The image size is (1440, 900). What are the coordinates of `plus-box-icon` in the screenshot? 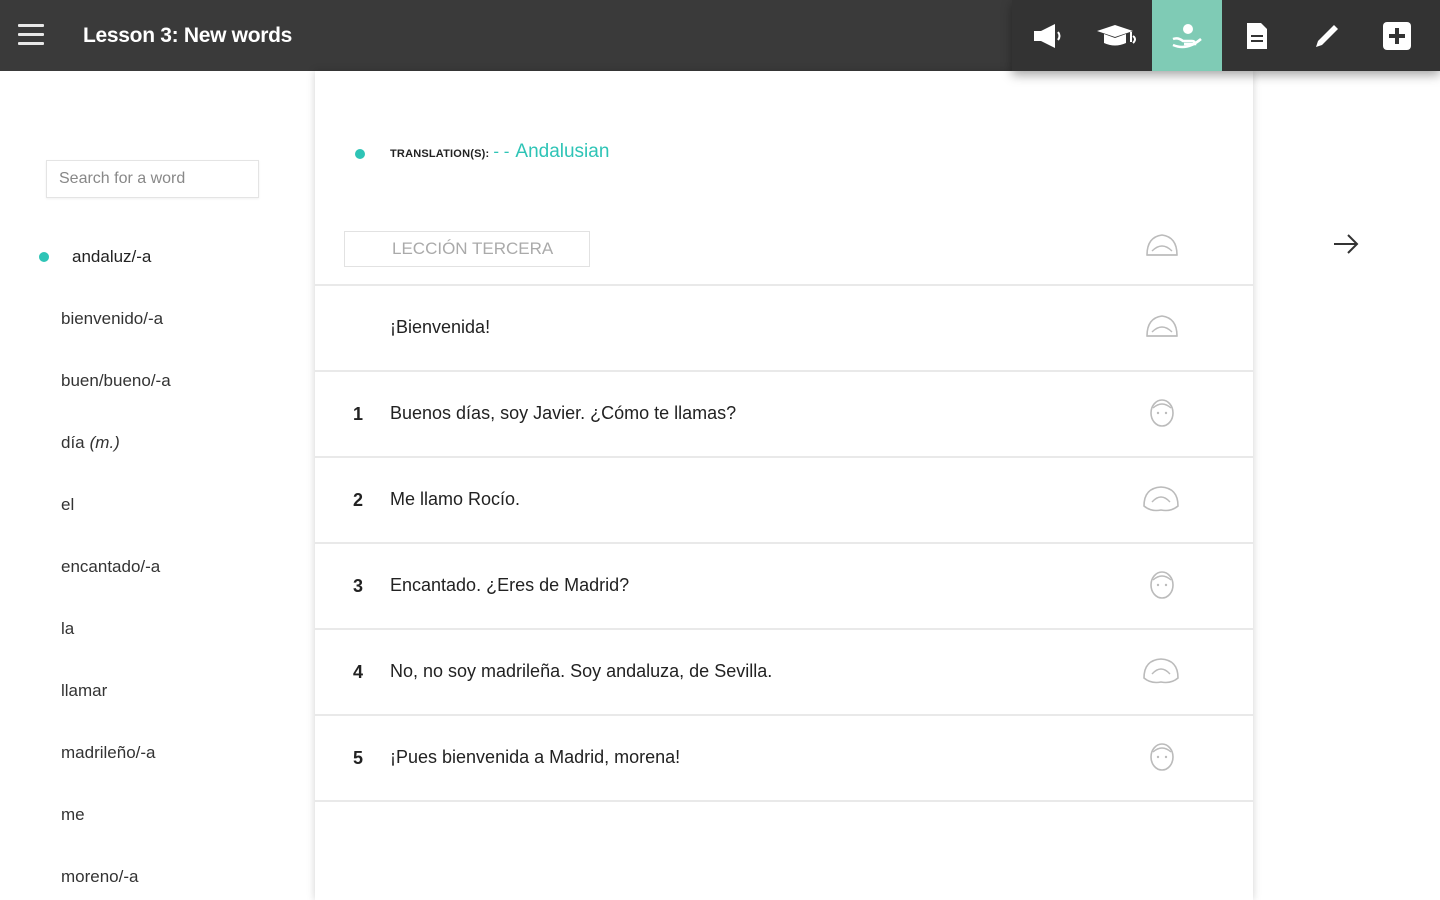 It's located at (1397, 35).